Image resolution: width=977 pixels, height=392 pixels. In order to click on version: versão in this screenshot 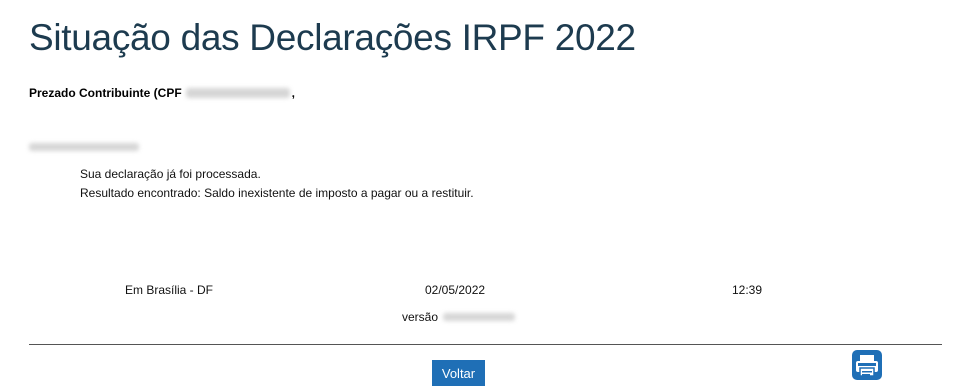, I will do `click(459, 317)`.